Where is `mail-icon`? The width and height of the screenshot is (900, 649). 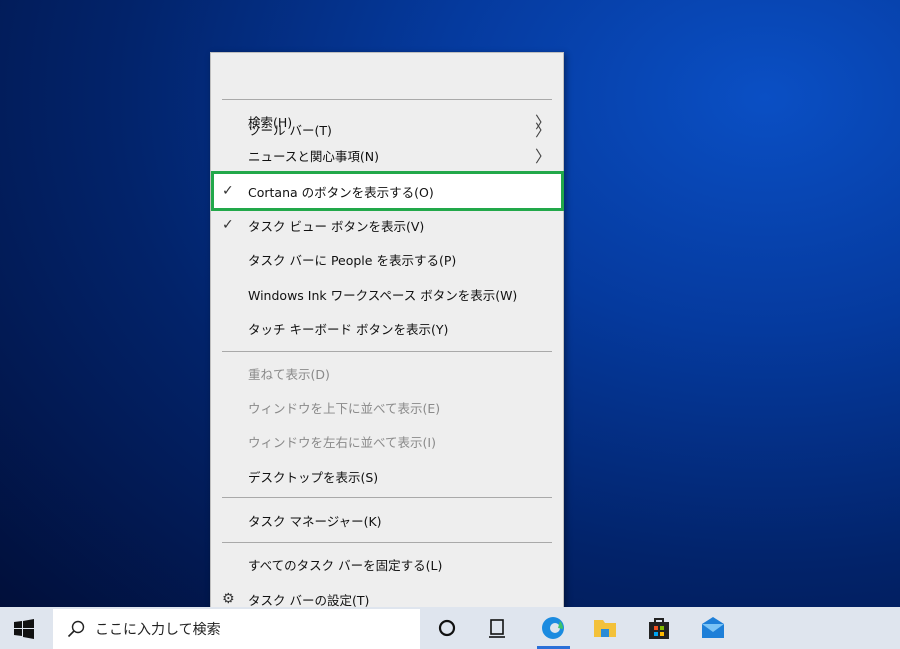 mail-icon is located at coordinates (713, 628).